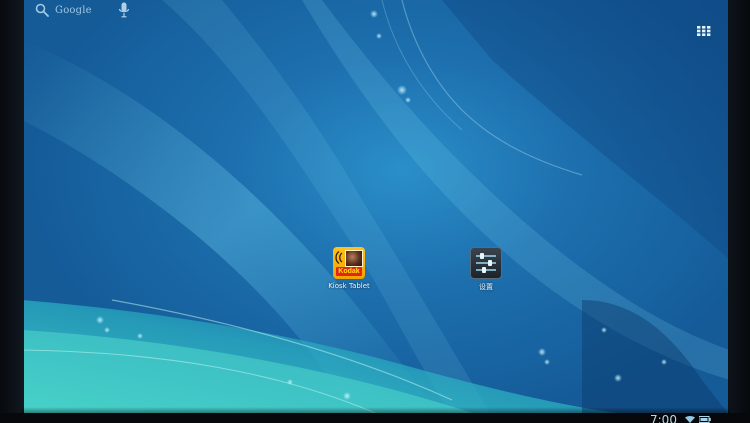 The width and height of the screenshot is (750, 423). I want to click on status-clock: 7:00, so click(663, 418).